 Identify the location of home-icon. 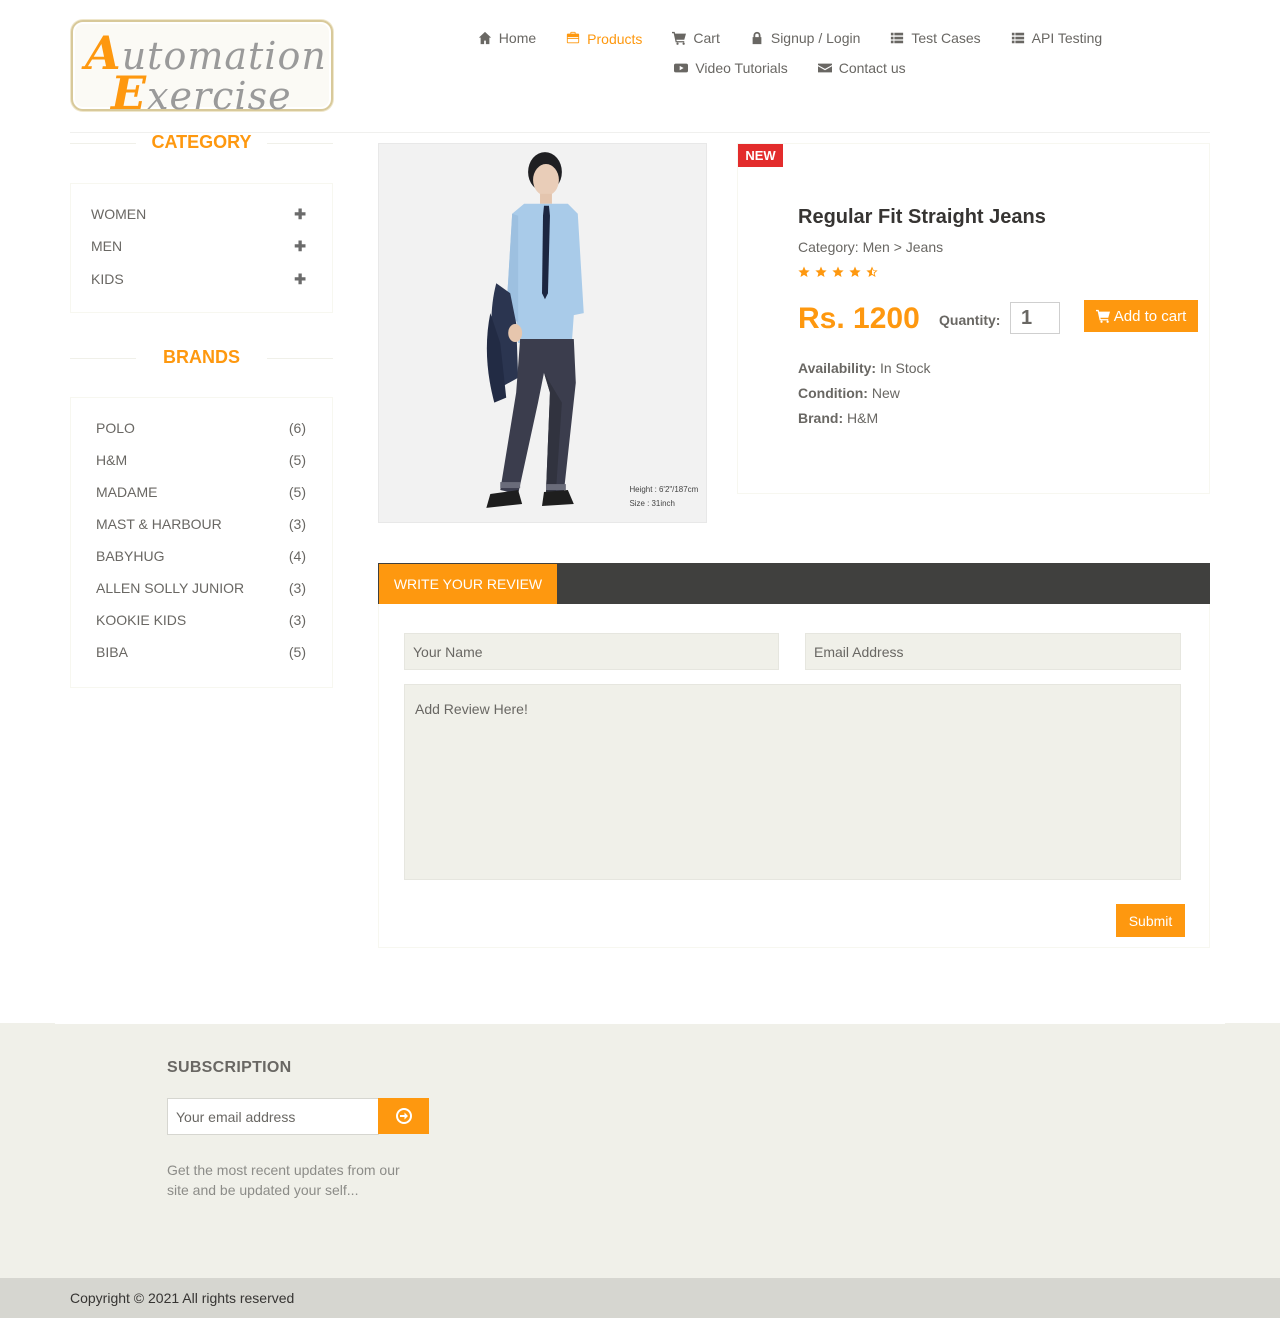
(484, 38).